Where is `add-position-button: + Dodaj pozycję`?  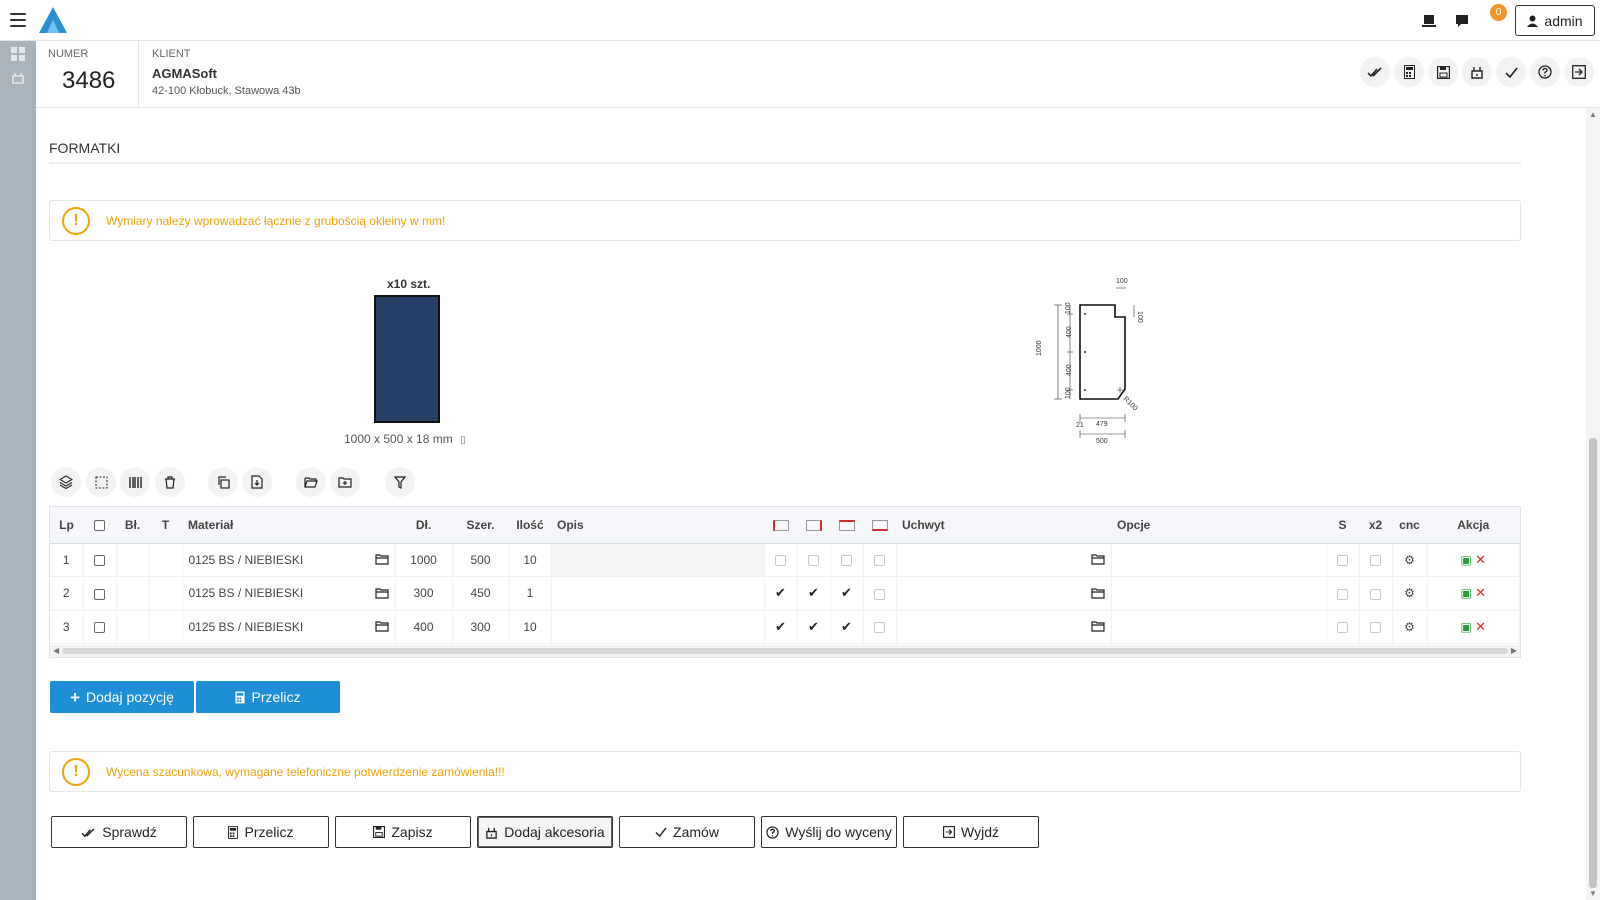
add-position-button: + Dodaj pozycję is located at coordinates (122, 697).